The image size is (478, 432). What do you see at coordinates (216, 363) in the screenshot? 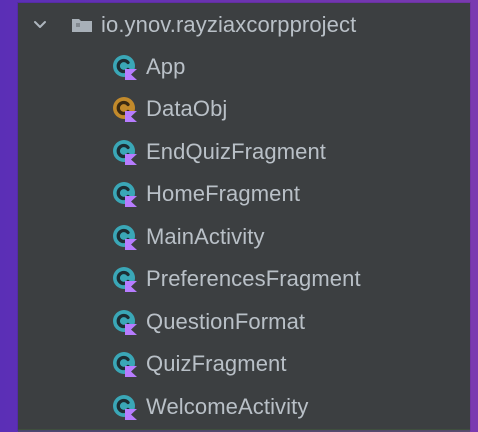
I see `tree-item-label: QuizFragment` at bounding box center [216, 363].